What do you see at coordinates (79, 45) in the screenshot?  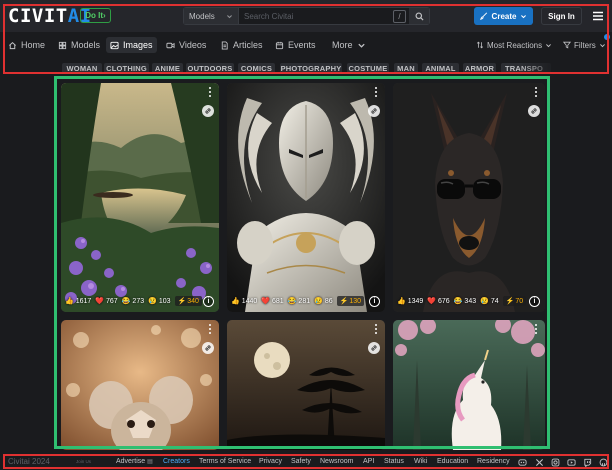 I see `nav-models: Models` at bounding box center [79, 45].